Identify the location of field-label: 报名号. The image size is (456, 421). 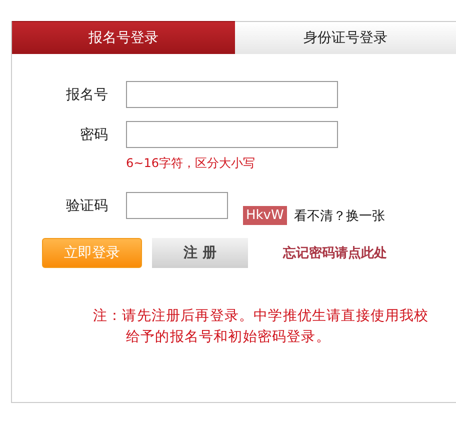
(86, 95).